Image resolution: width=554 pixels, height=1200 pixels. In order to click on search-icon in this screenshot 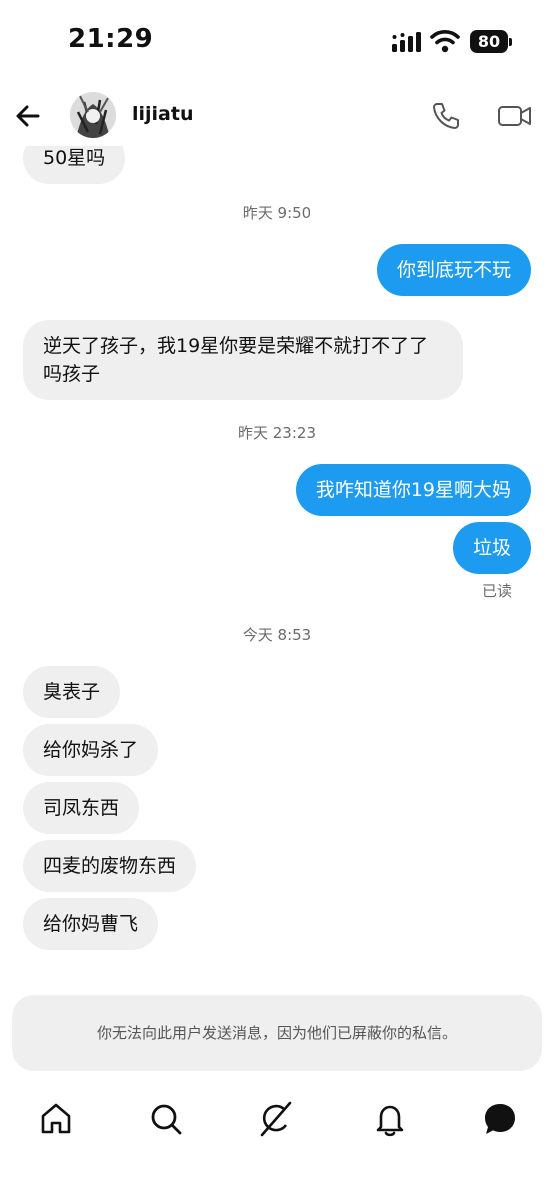, I will do `click(166, 1119)`.